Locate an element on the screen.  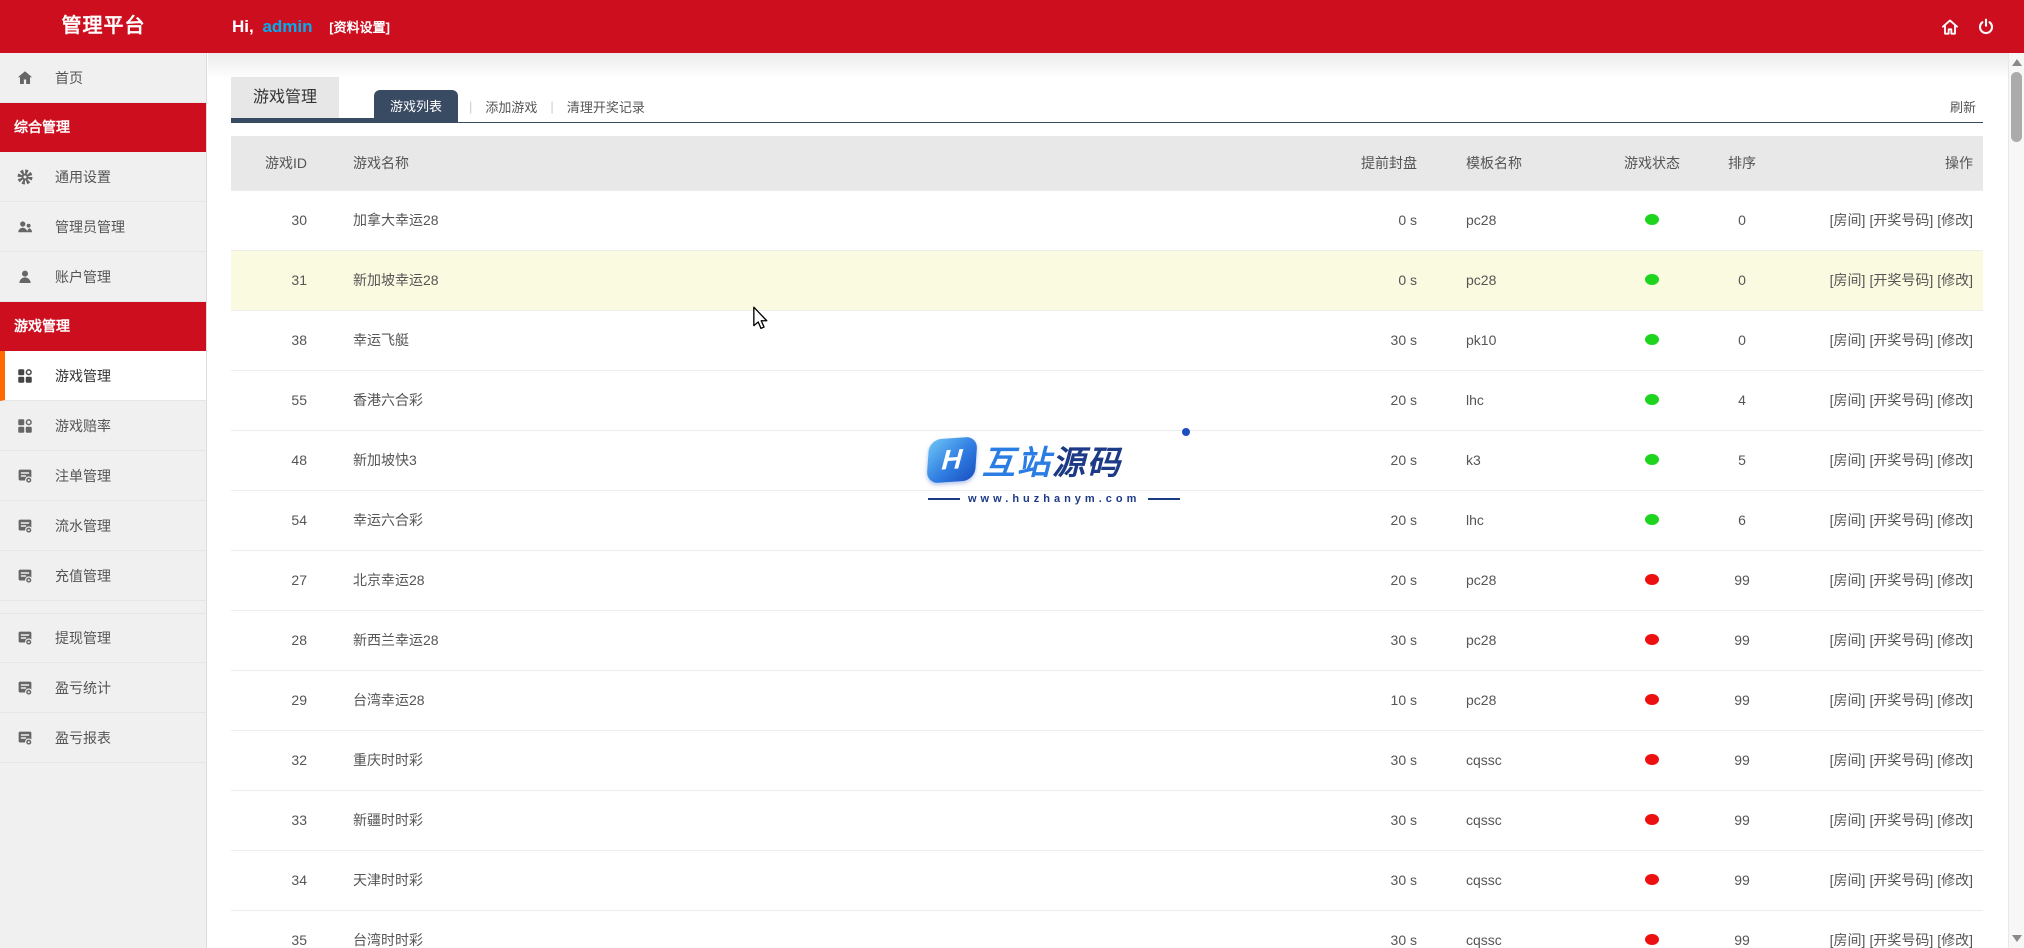
sidebar-item-admin-management: 管理员管理 is located at coordinates (103, 227).